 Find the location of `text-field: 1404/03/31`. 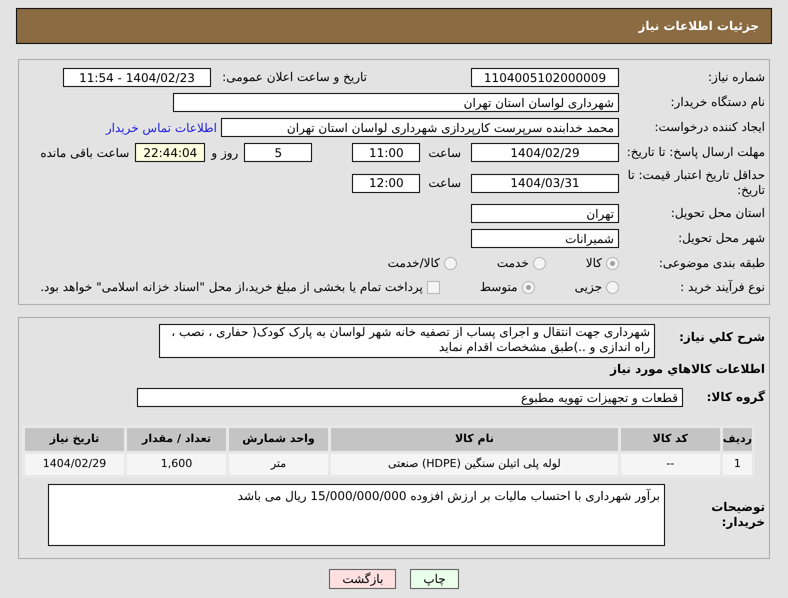

text-field: 1404/03/31 is located at coordinates (545, 183).